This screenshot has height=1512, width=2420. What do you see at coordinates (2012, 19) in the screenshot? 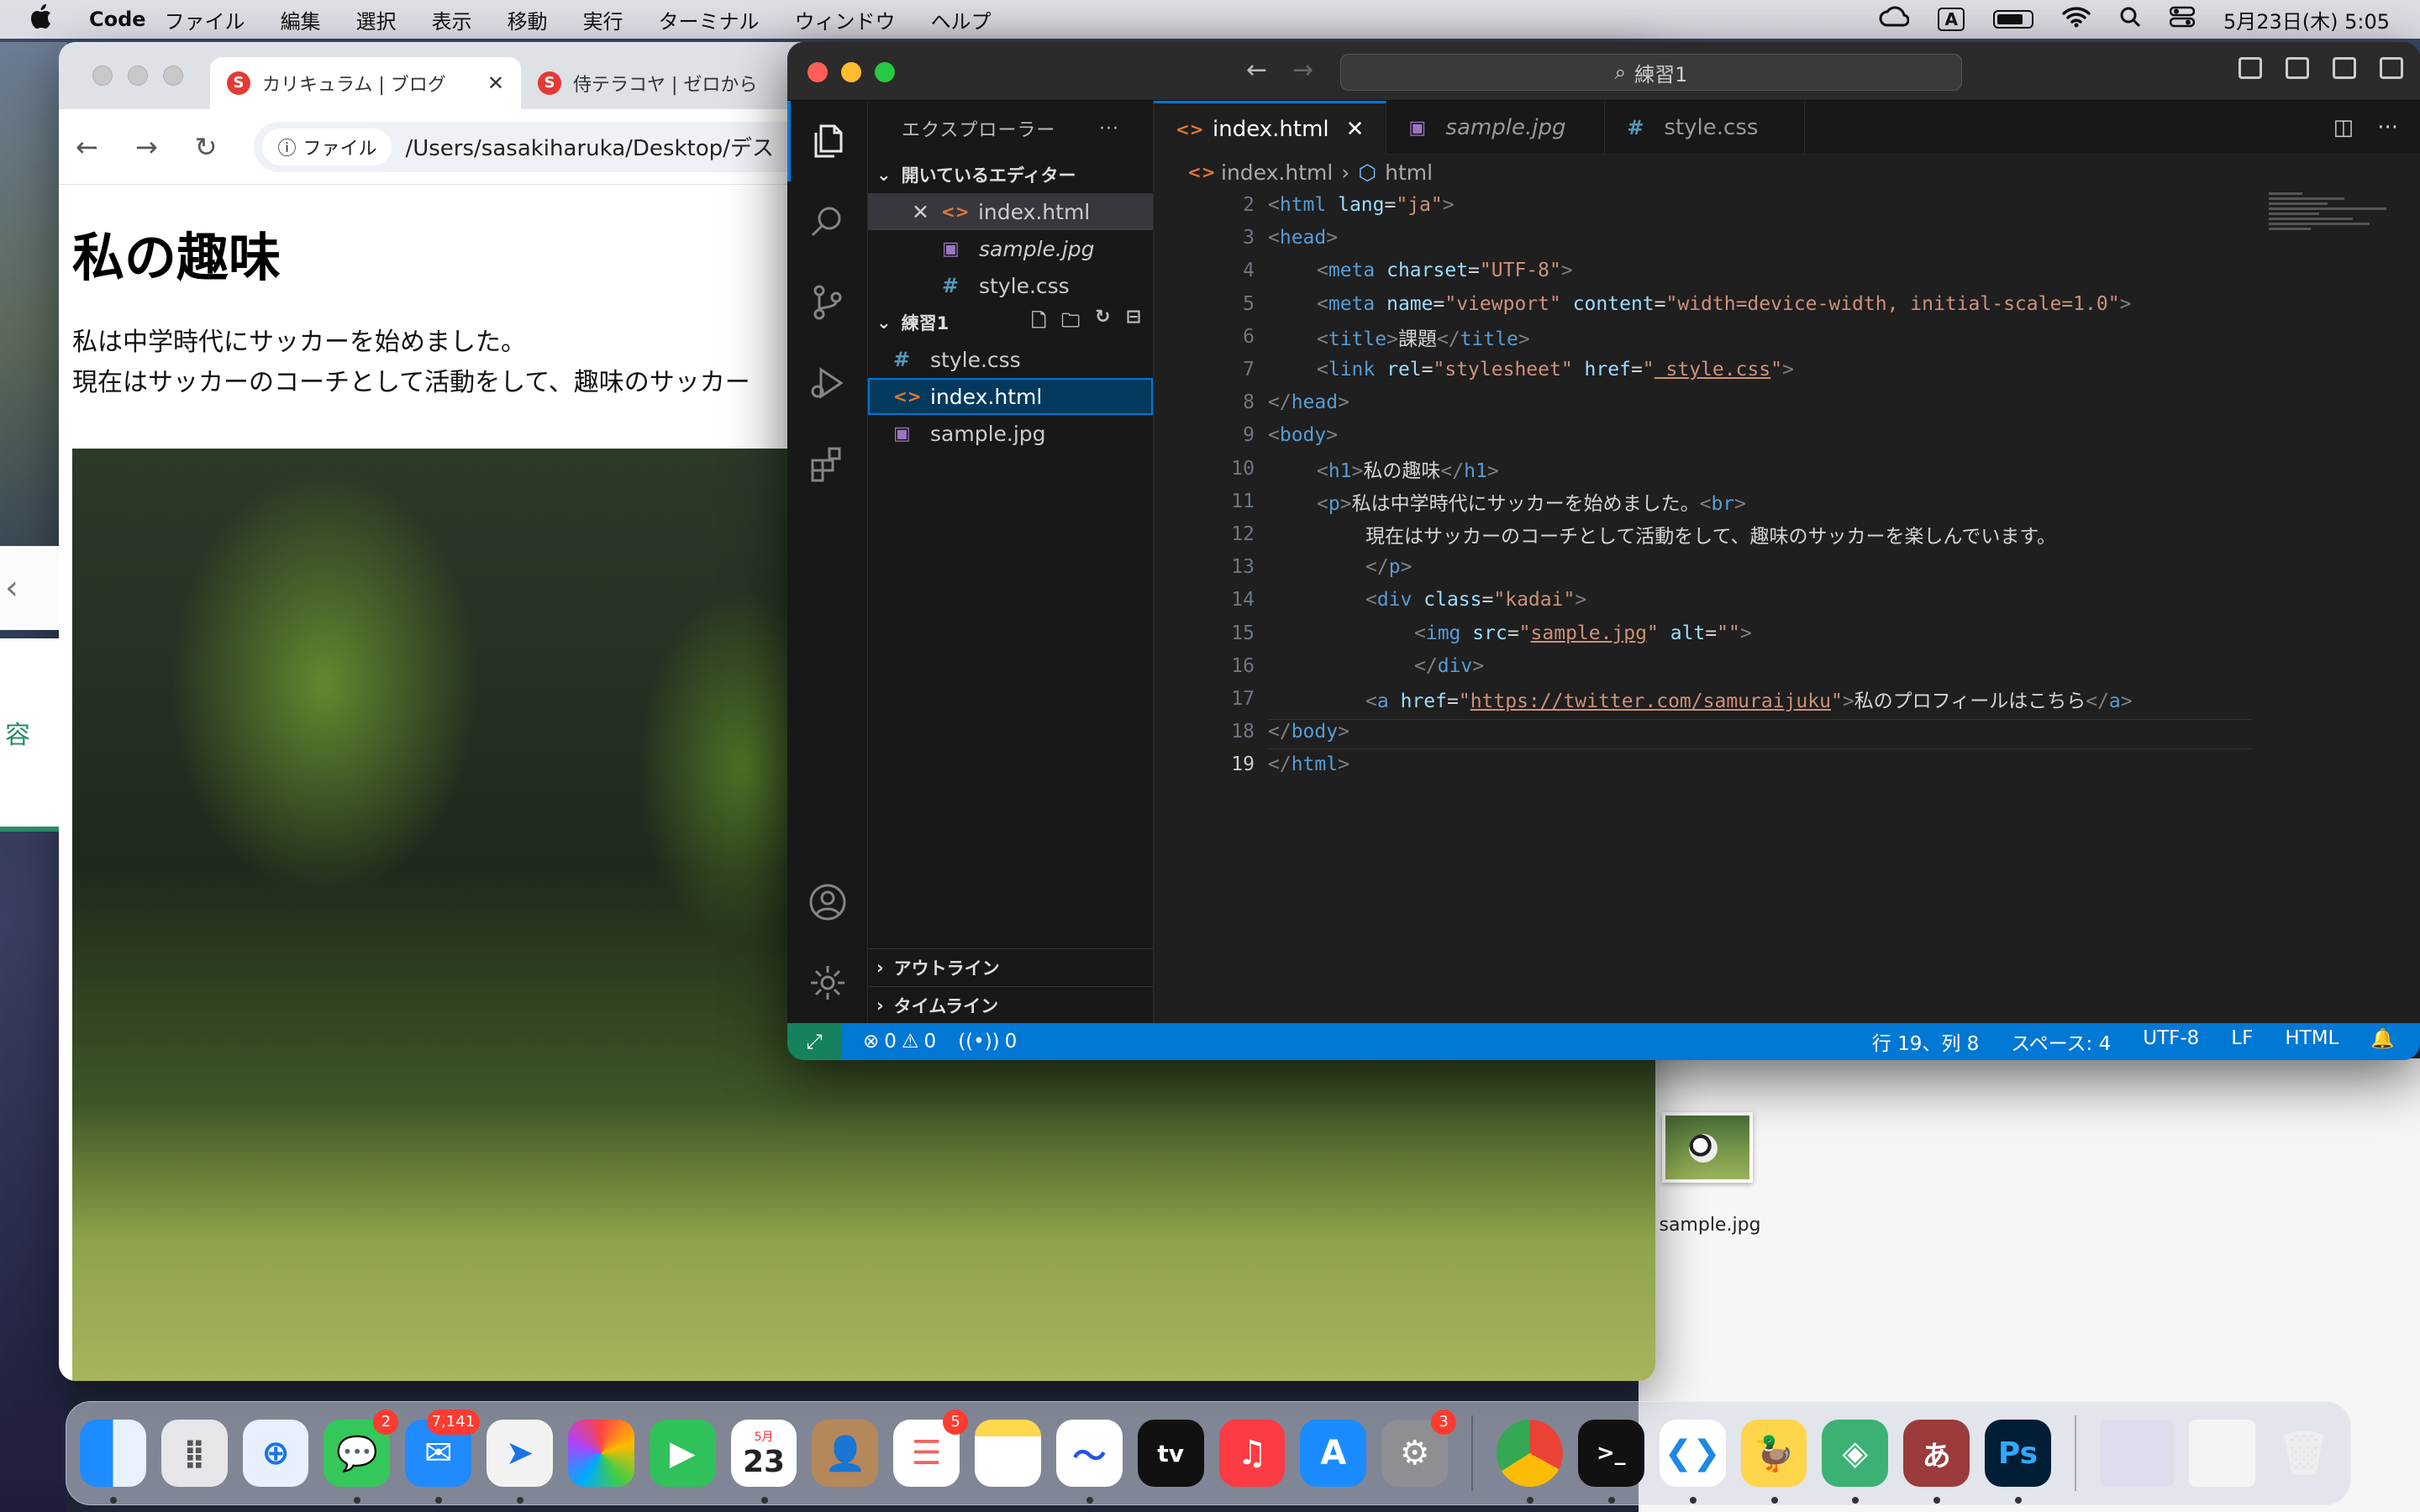
I see `battery-icon` at bounding box center [2012, 19].